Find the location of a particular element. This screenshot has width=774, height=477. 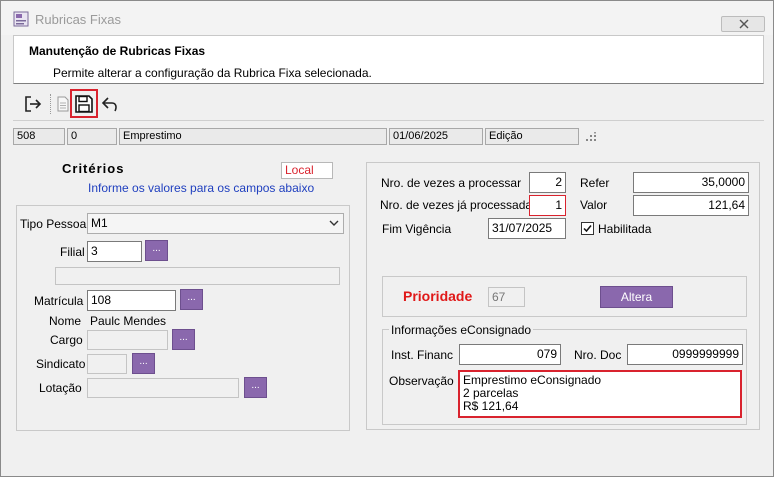

sindicato-input is located at coordinates (107, 364).